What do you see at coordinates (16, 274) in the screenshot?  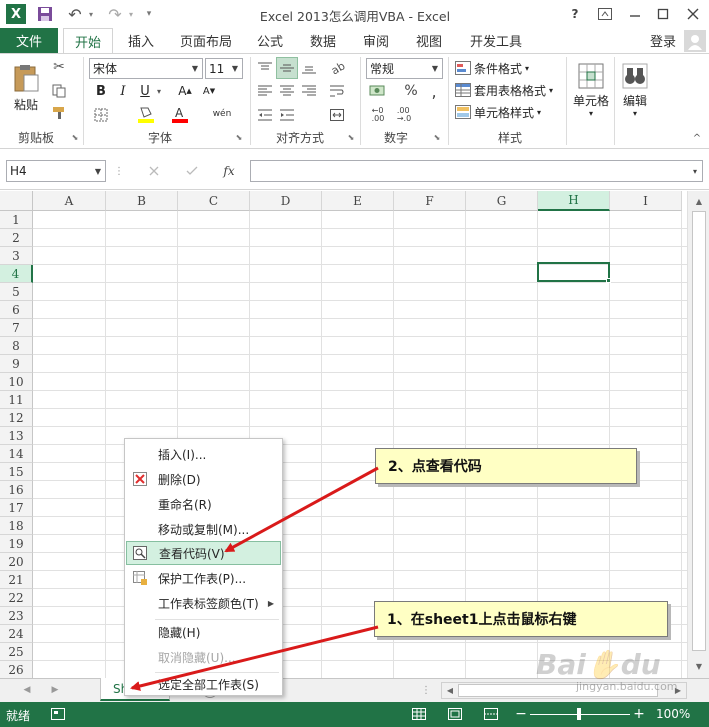 I see `row-header-4: 4` at bounding box center [16, 274].